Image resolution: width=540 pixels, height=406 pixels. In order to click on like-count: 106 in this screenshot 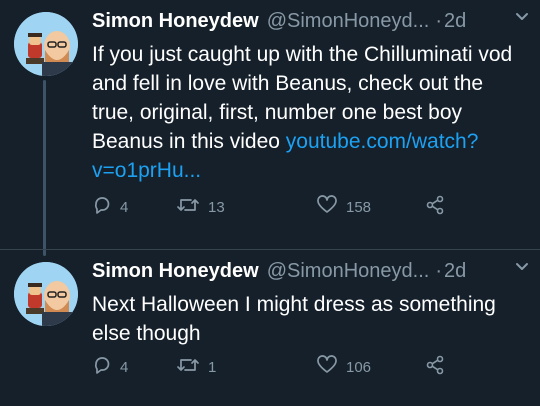, I will do `click(359, 367)`.